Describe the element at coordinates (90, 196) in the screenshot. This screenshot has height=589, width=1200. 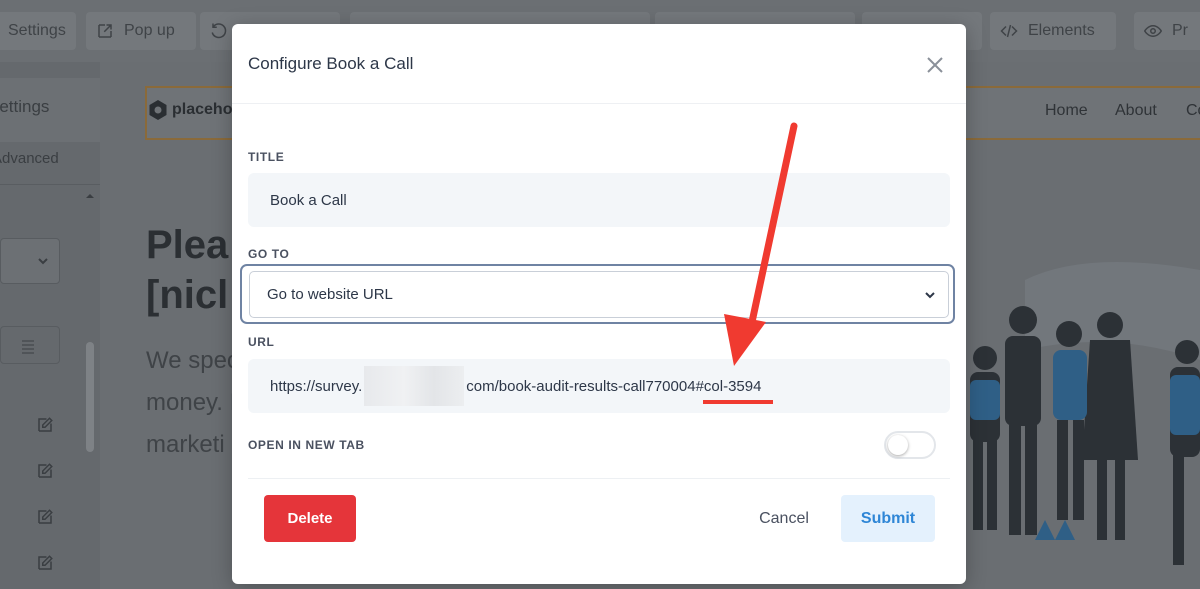
I see `scroll-up-icon` at that location.